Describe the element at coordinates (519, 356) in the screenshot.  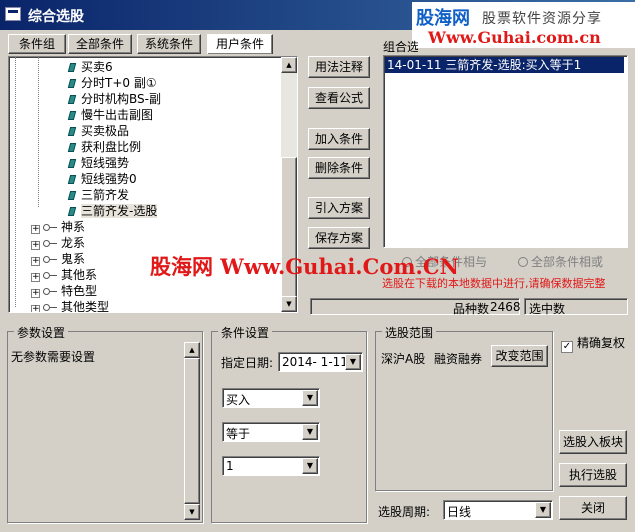
I see `change-range-button: 改变范围` at that location.